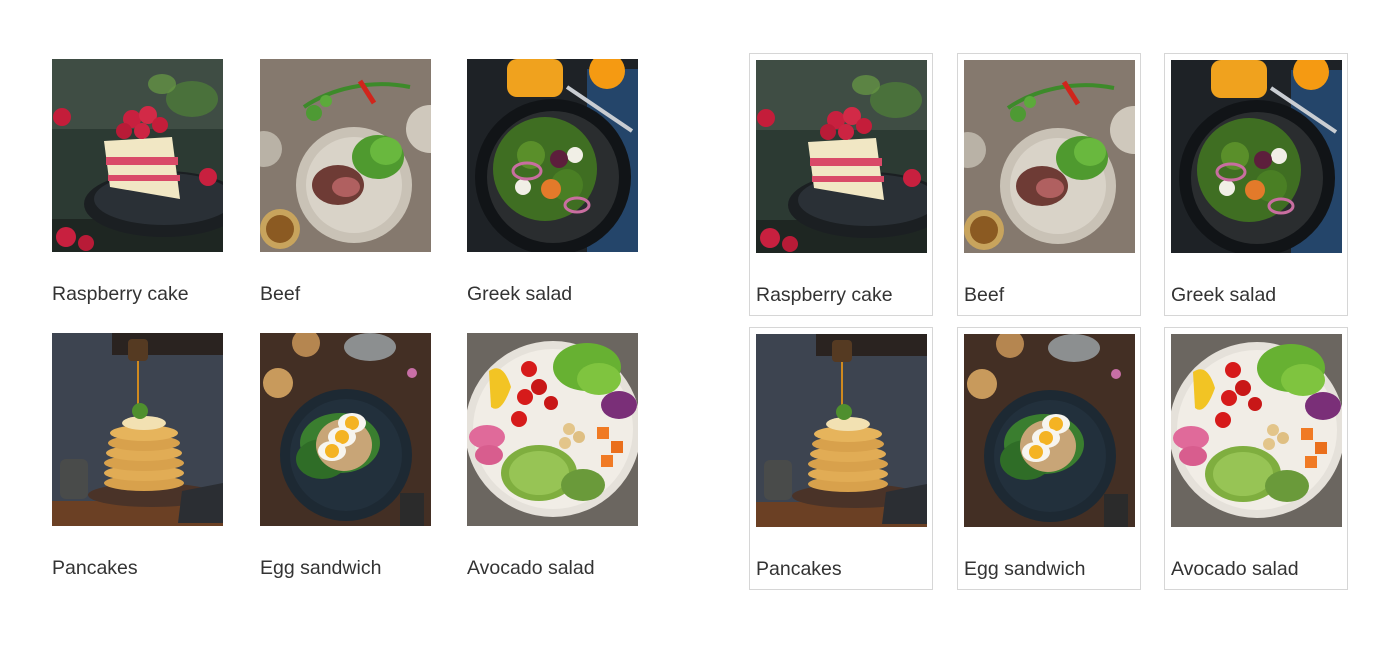 The width and height of the screenshot is (1400, 657). Describe the element at coordinates (280, 294) in the screenshot. I see `item-caption: Beef` at that location.